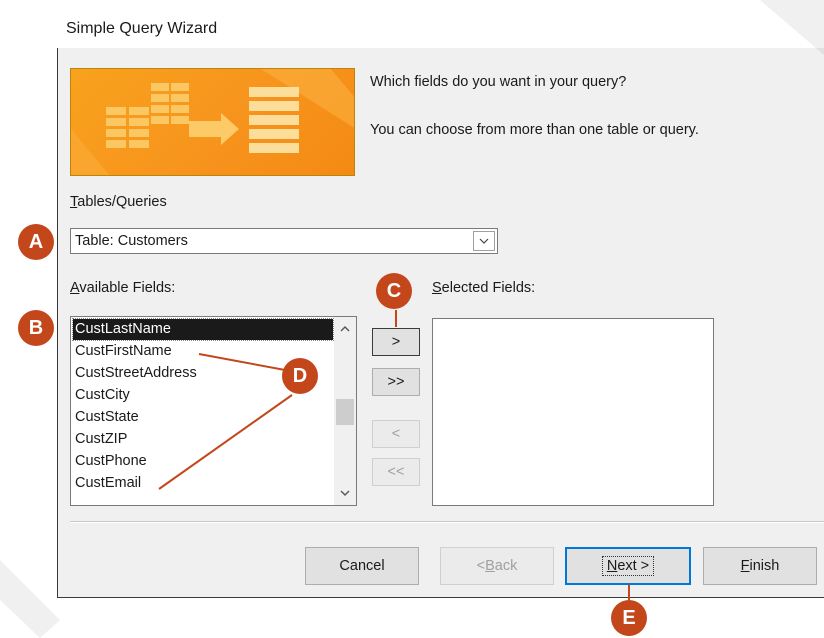  What do you see at coordinates (284, 241) in the screenshot?
I see `tables-queries-combobox: Table: Customers` at bounding box center [284, 241].